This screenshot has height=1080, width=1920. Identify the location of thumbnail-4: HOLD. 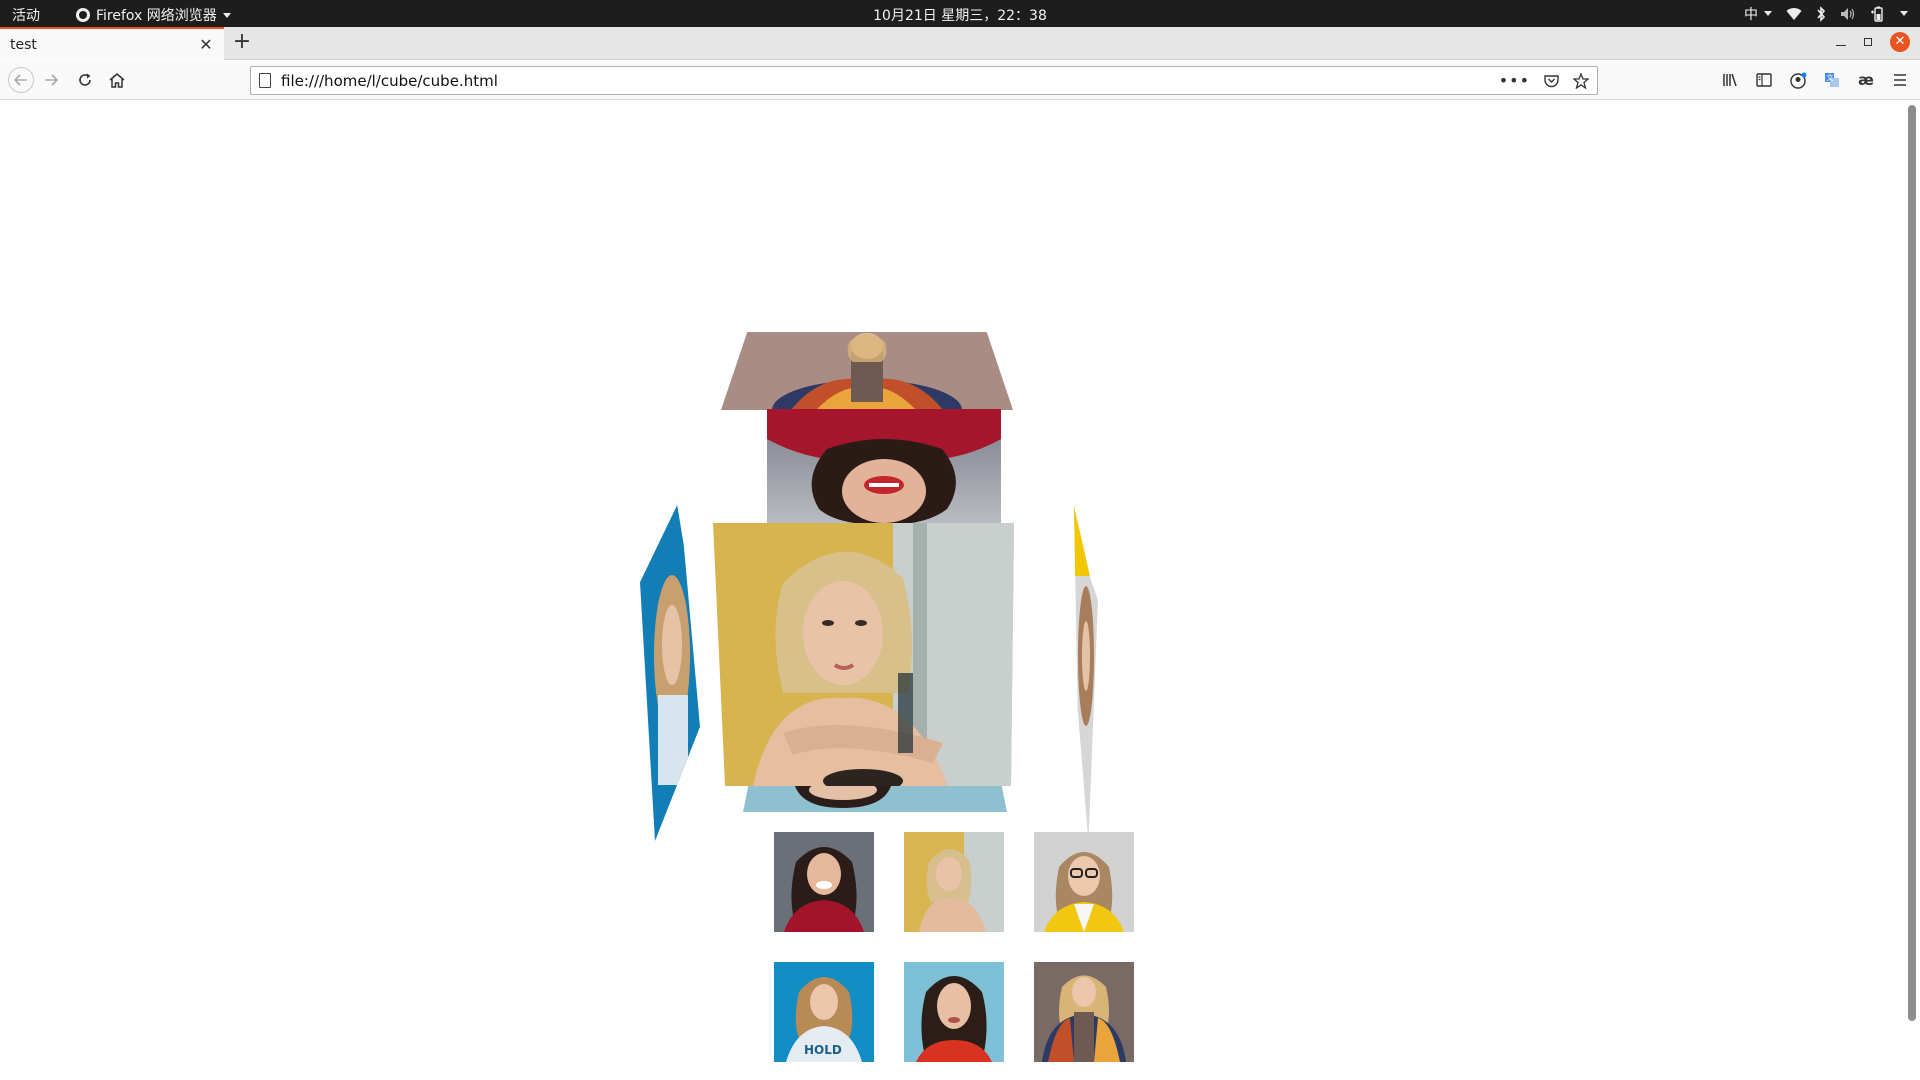
(824, 1012).